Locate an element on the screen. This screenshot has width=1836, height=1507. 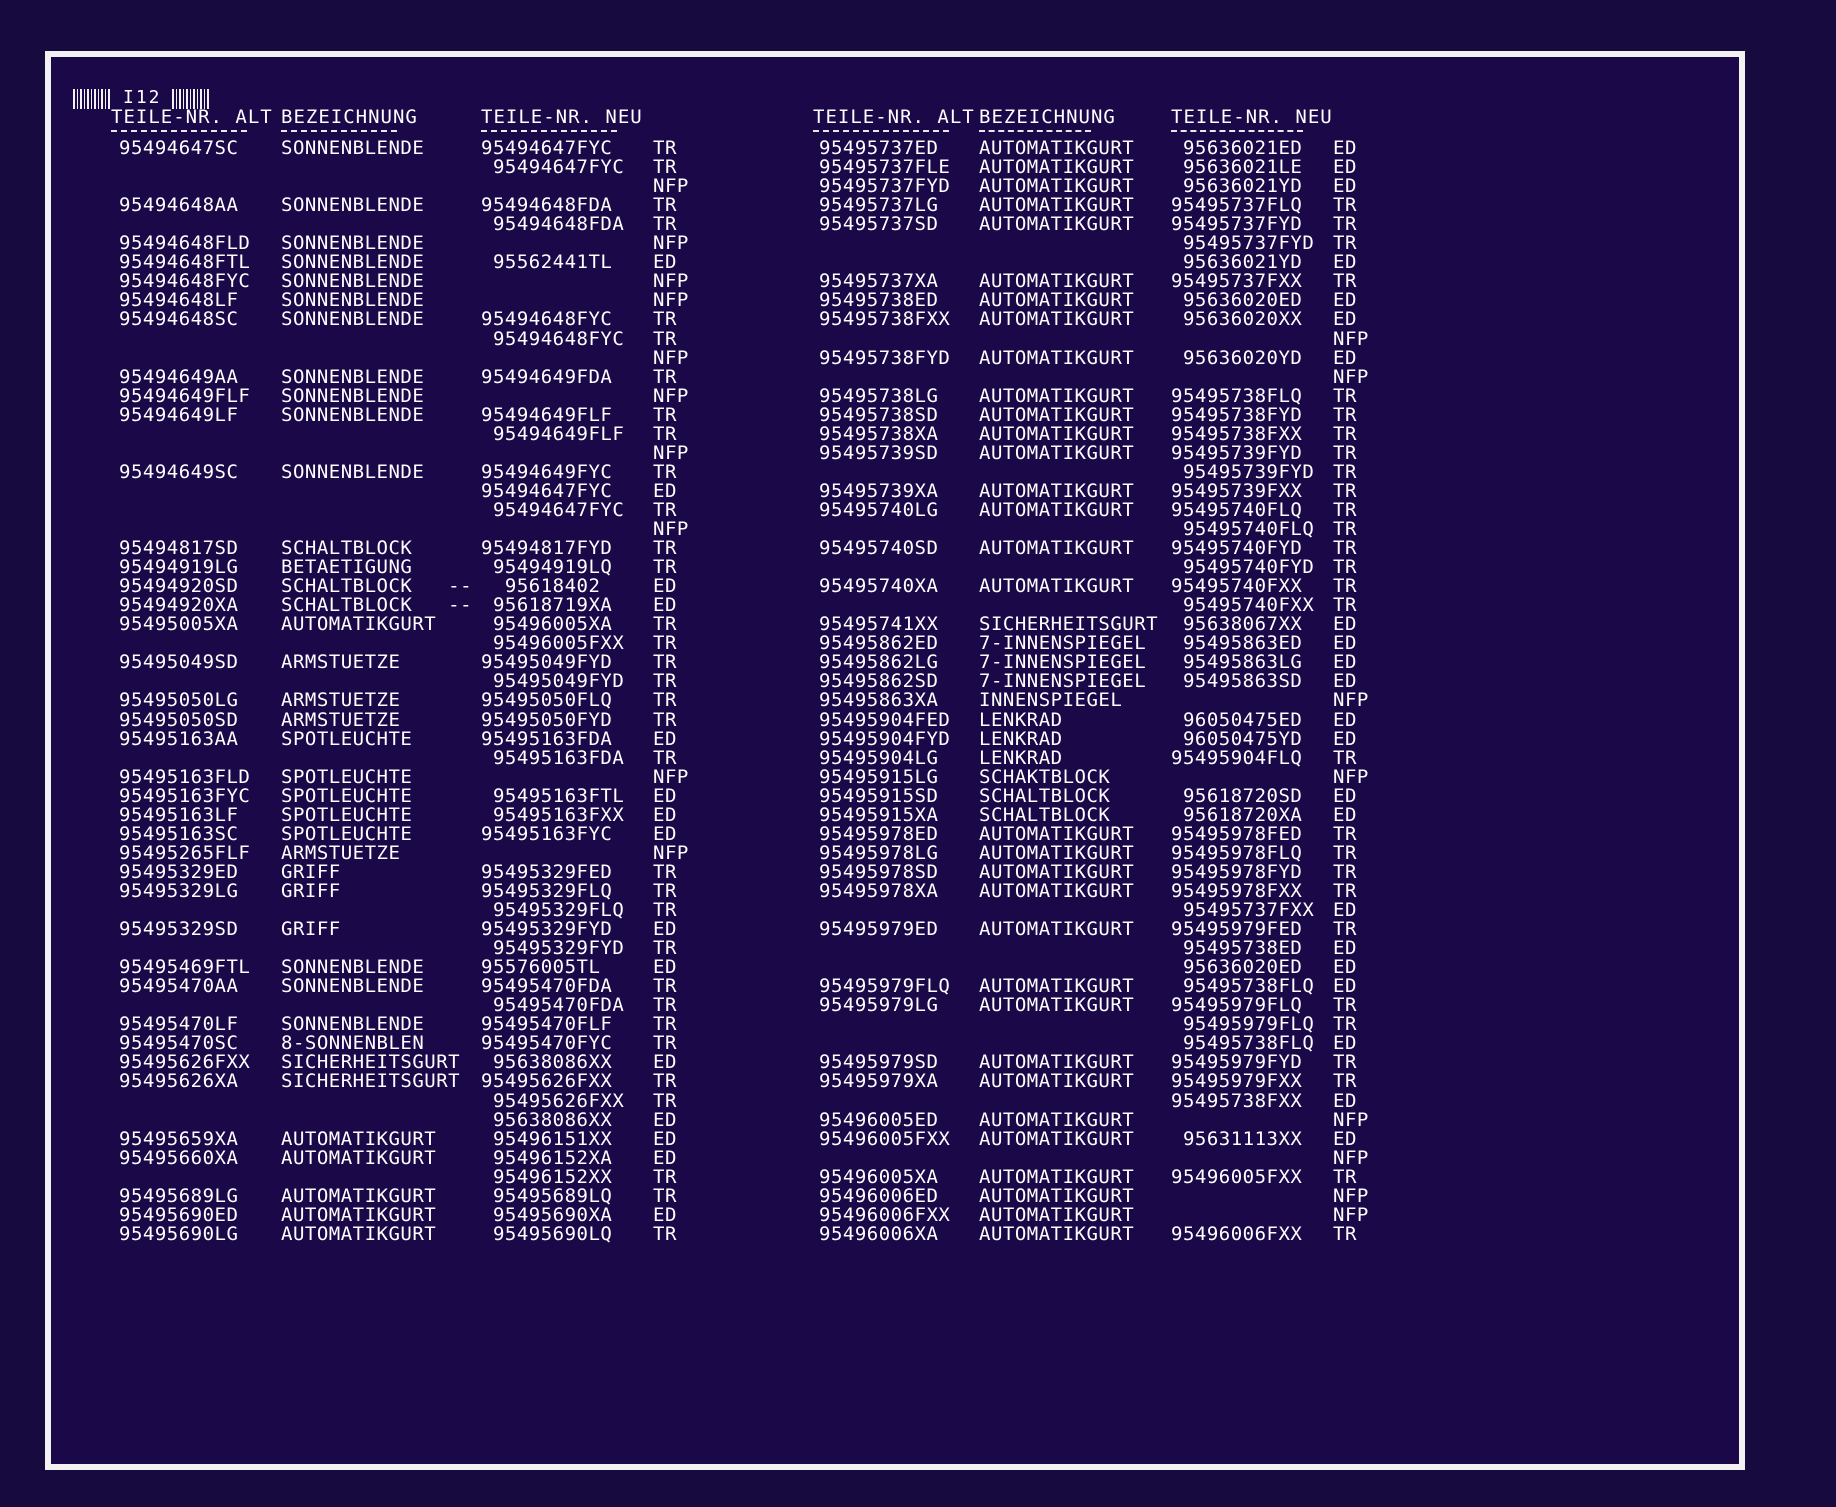
sheet-id: I12 is located at coordinates (142, 97).